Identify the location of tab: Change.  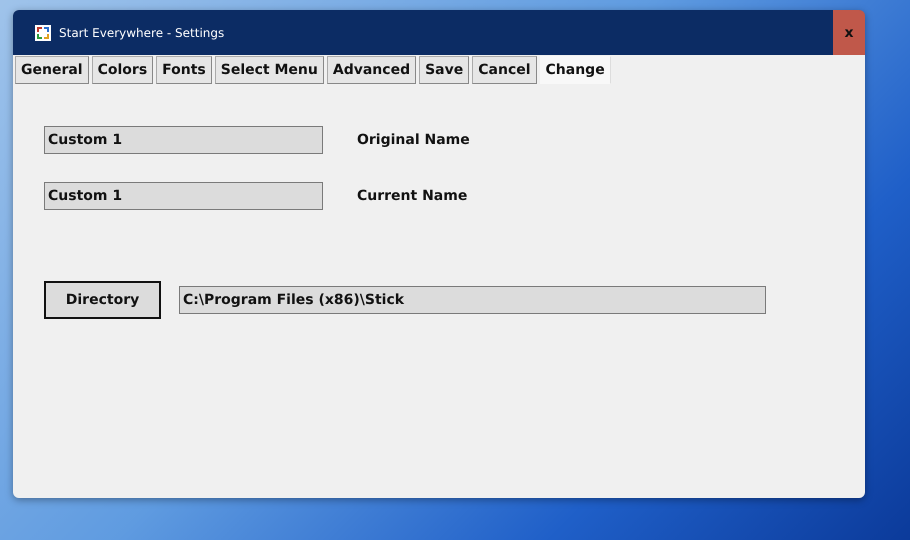
(575, 70).